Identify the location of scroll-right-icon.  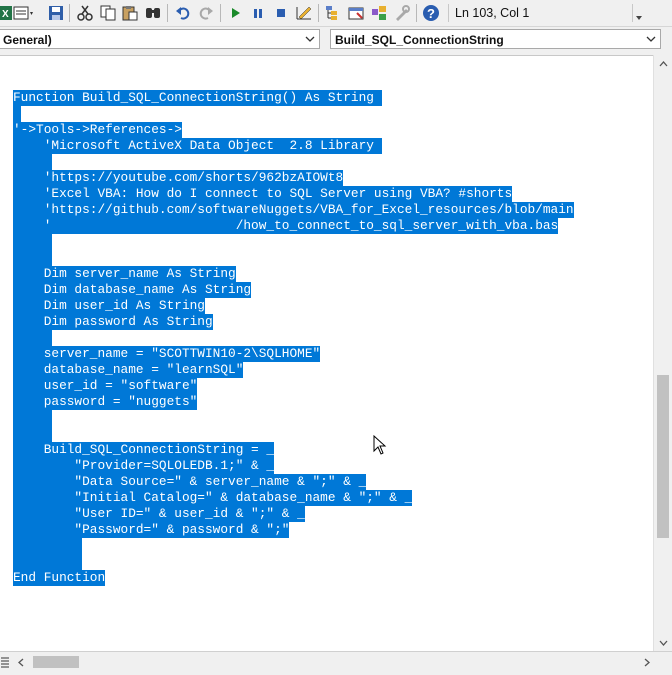
(647, 662).